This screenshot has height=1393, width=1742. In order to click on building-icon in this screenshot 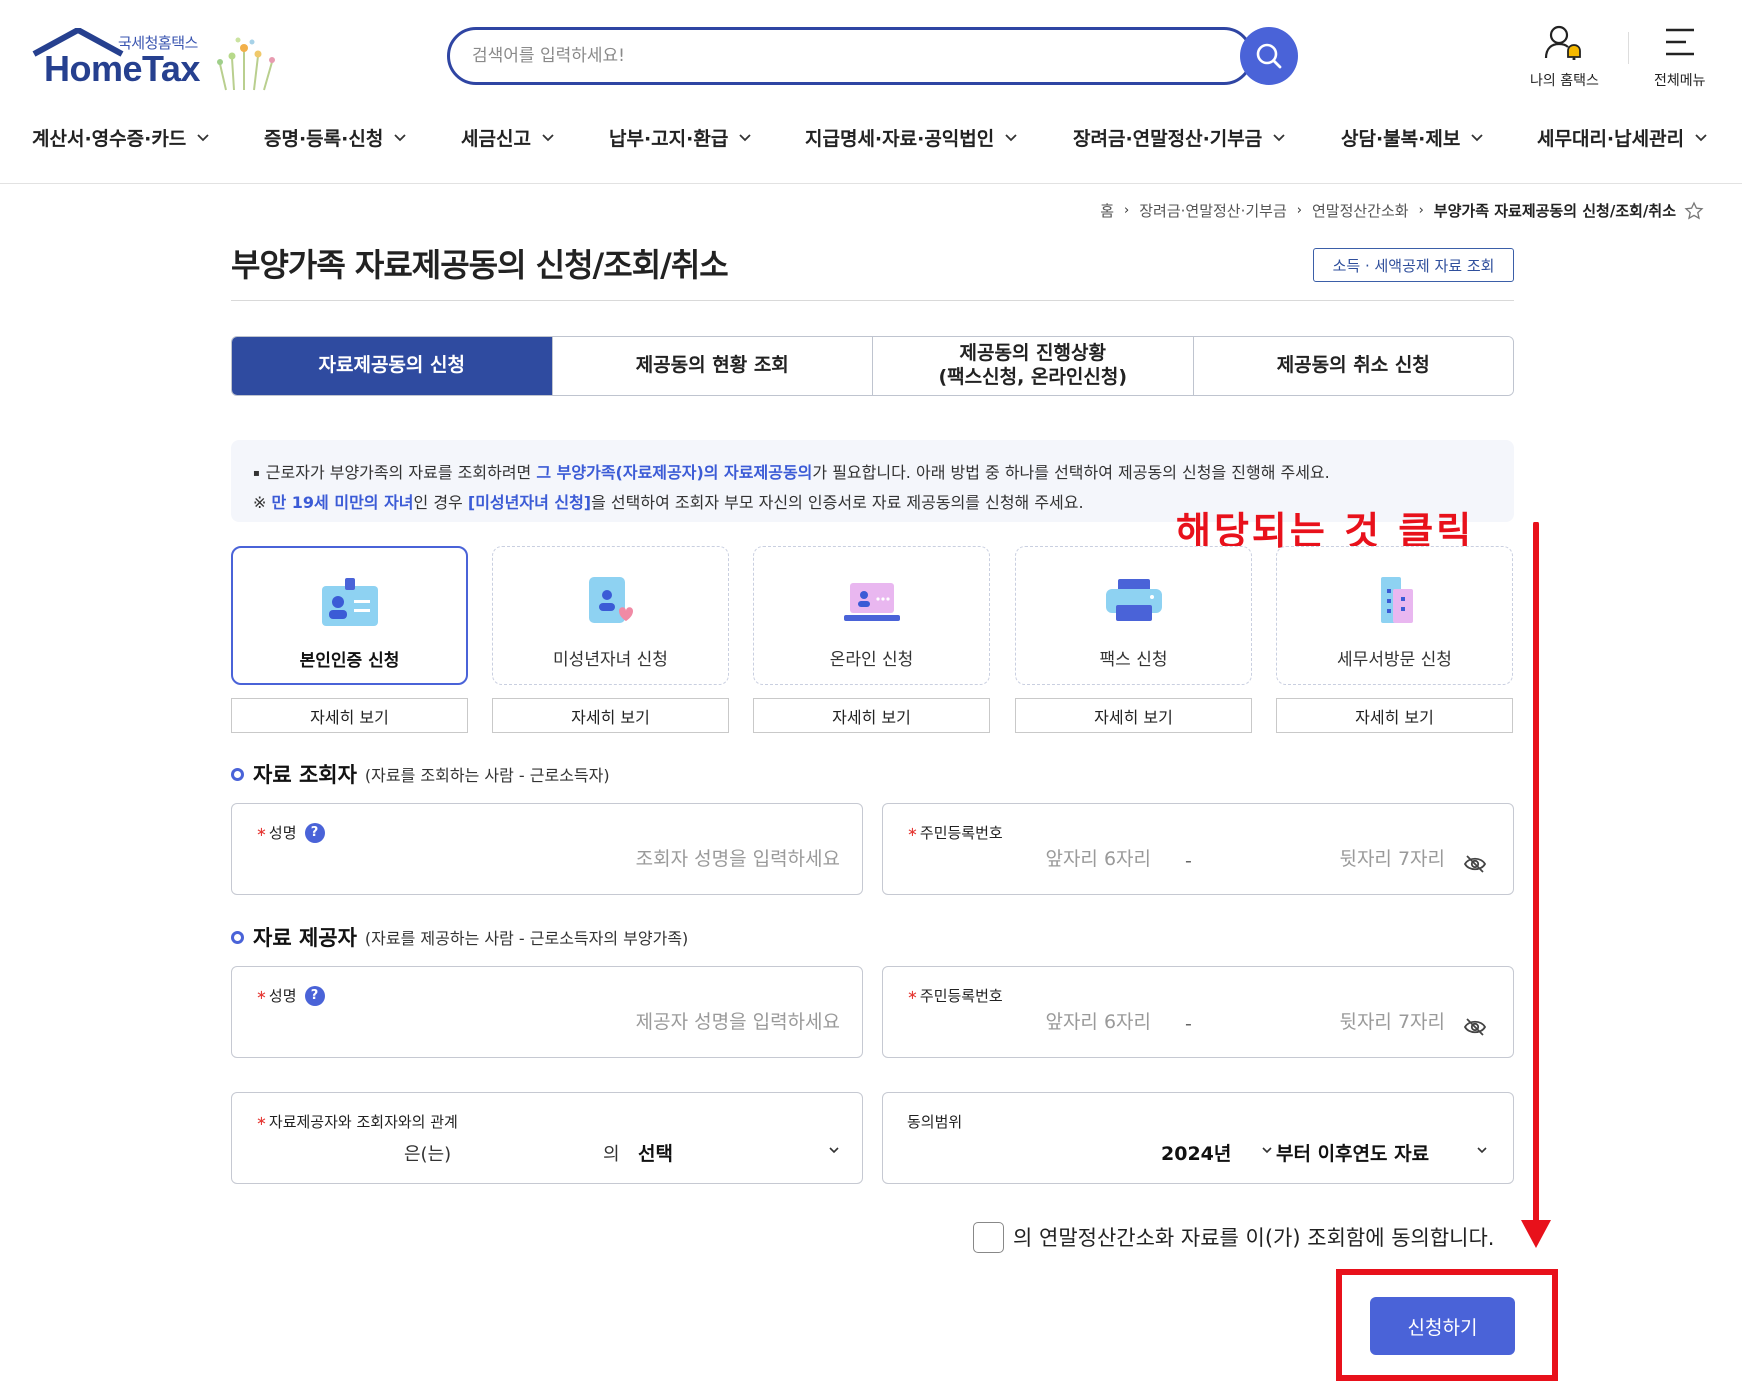, I will do `click(1396, 600)`.